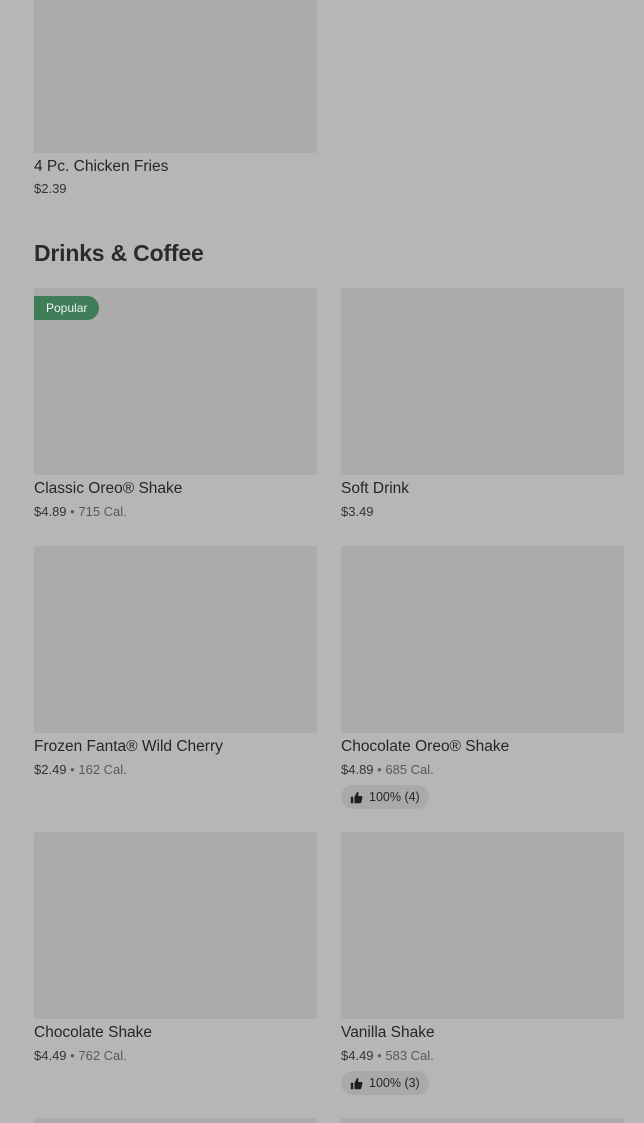 Image resolution: width=644 pixels, height=1123 pixels. I want to click on section-title: Drinks & Coffee, so click(119, 253).